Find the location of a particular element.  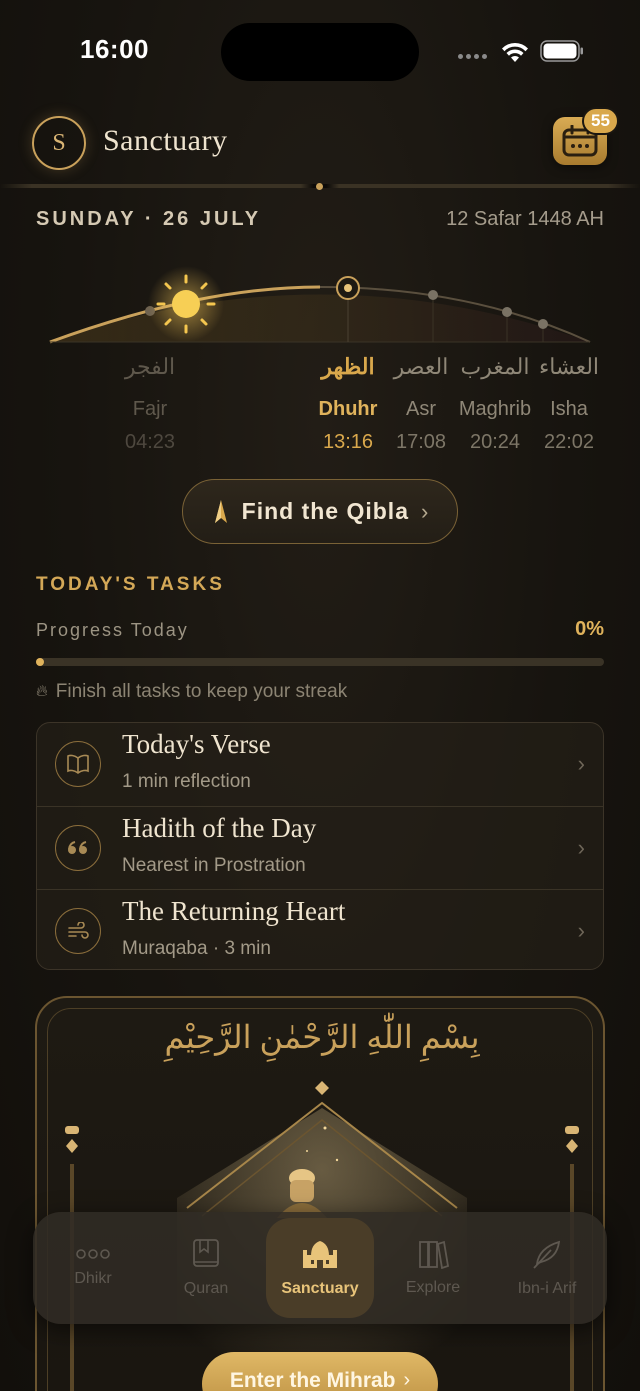

logo-letter: S is located at coordinates (59, 142).